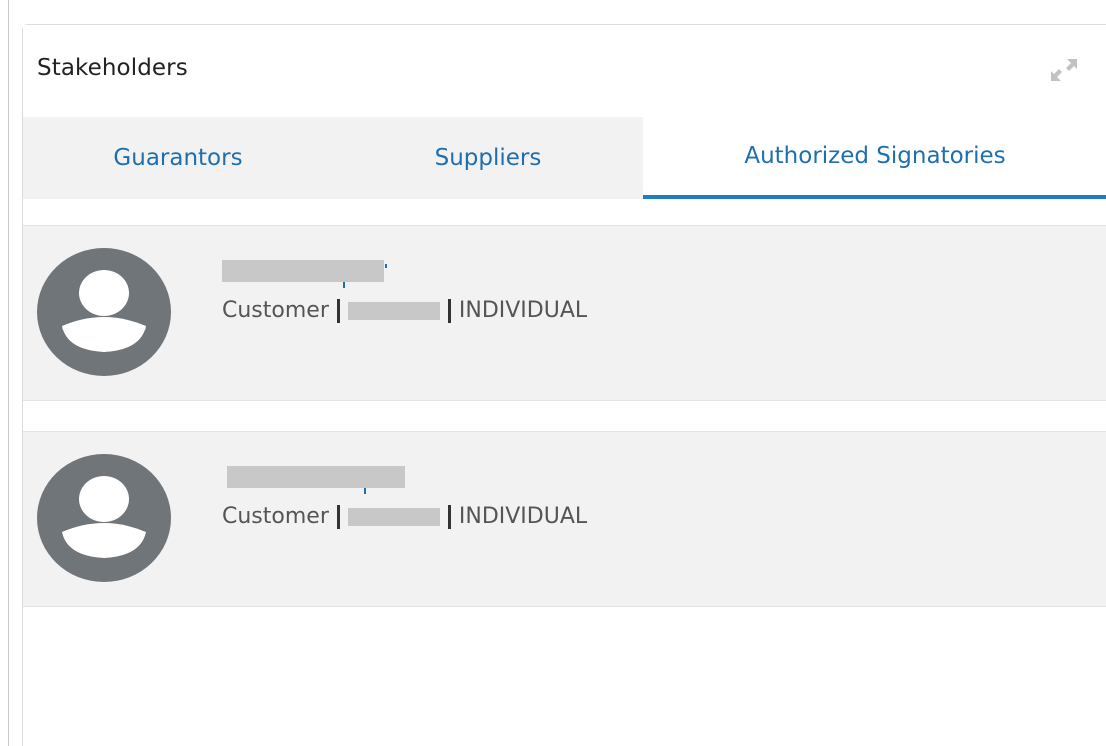 The height and width of the screenshot is (746, 1106). What do you see at coordinates (112, 68) in the screenshot?
I see `panel-title: Stakeholders` at bounding box center [112, 68].